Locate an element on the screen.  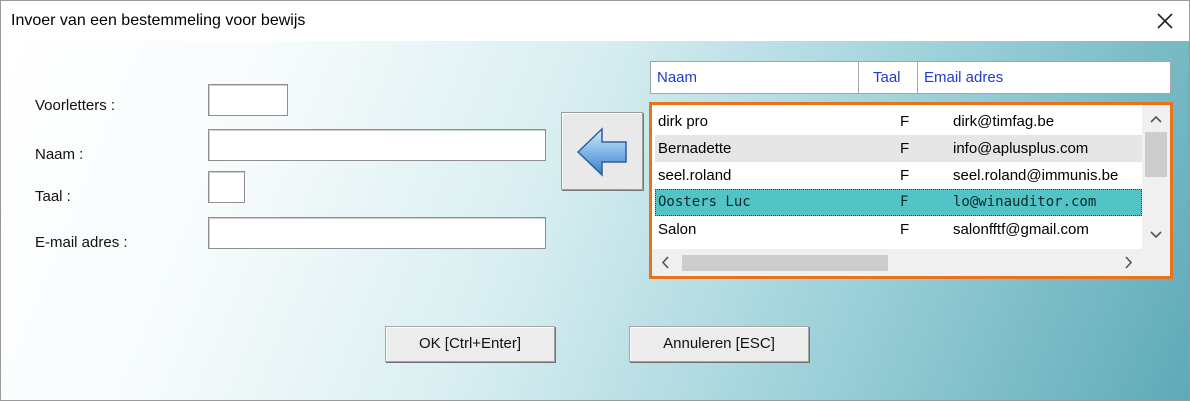
close-icon is located at coordinates (1165, 21).